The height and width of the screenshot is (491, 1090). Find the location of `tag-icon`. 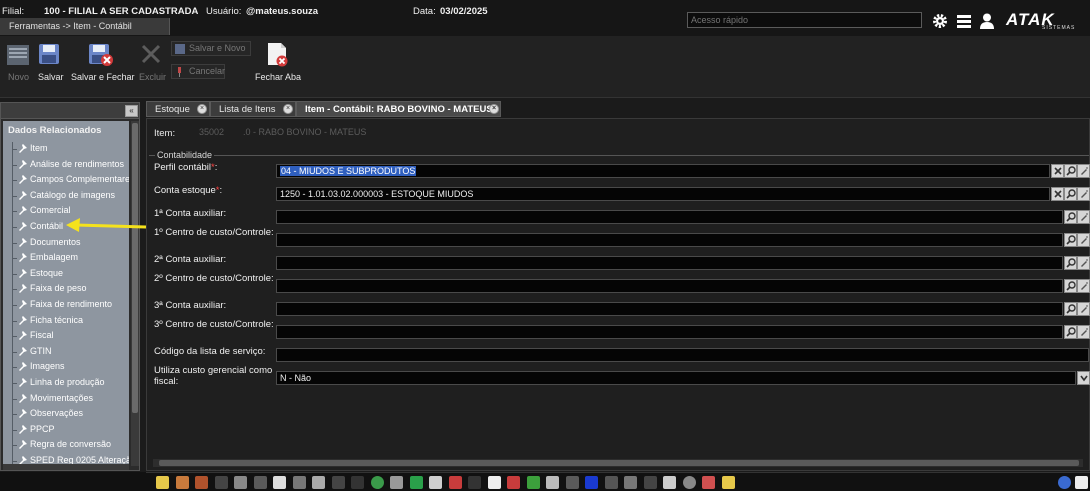

tag-icon is located at coordinates (260, 482).